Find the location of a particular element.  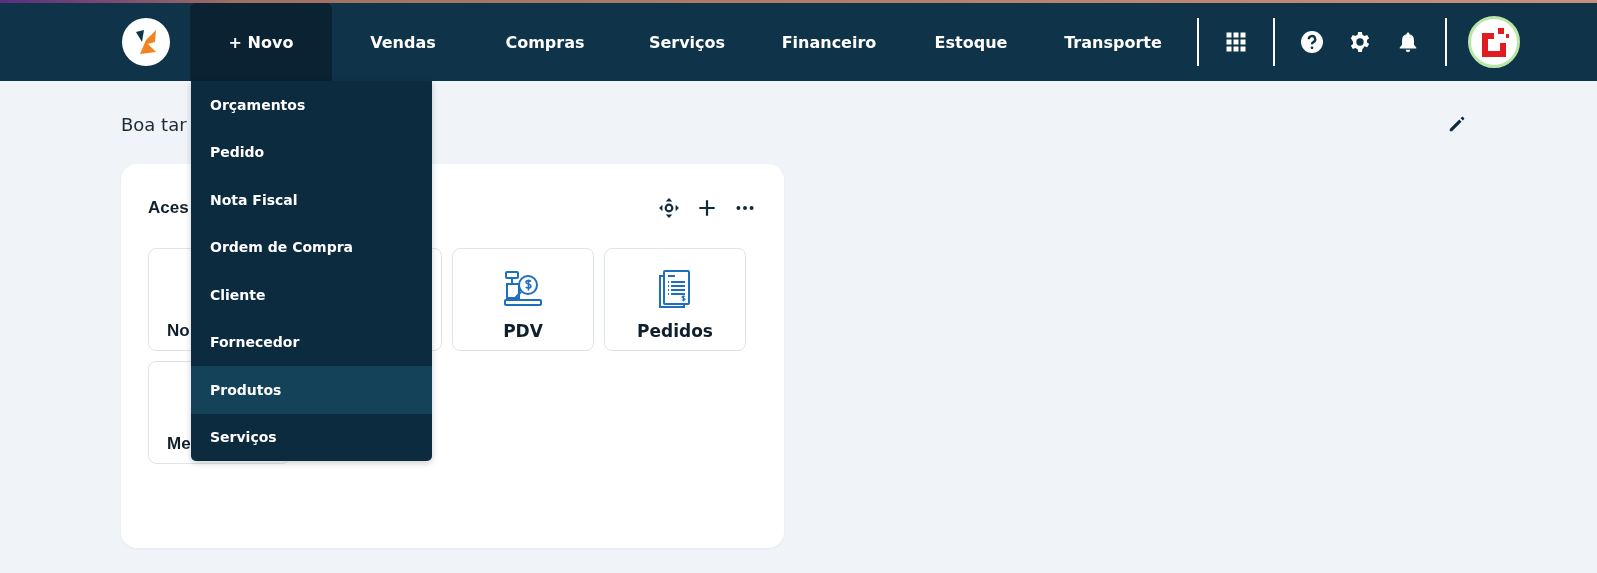

tile-label: PDV is located at coordinates (523, 331).